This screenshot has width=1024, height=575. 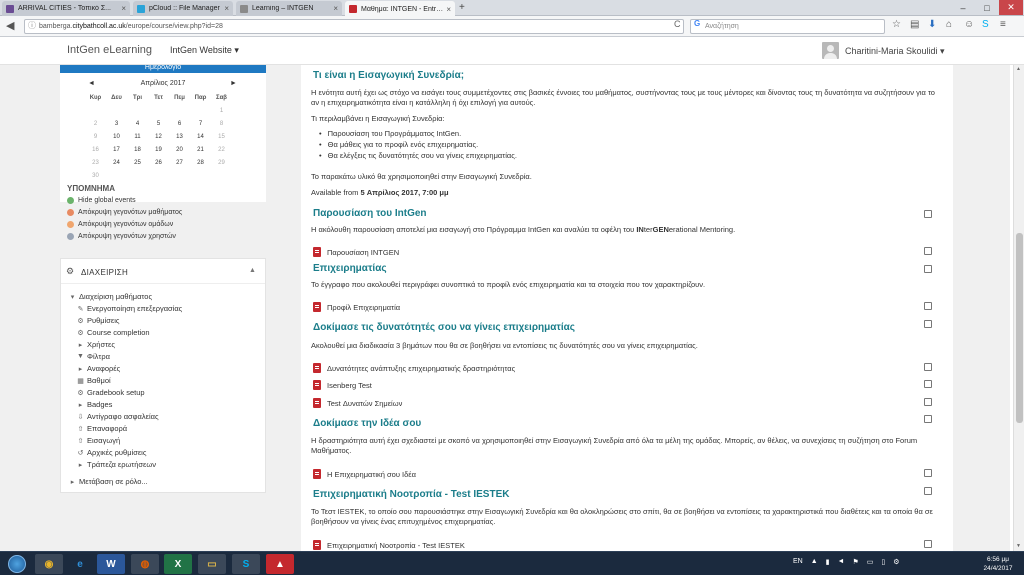 What do you see at coordinates (1011, 7) in the screenshot?
I see `window-close-button: ✕` at bounding box center [1011, 7].